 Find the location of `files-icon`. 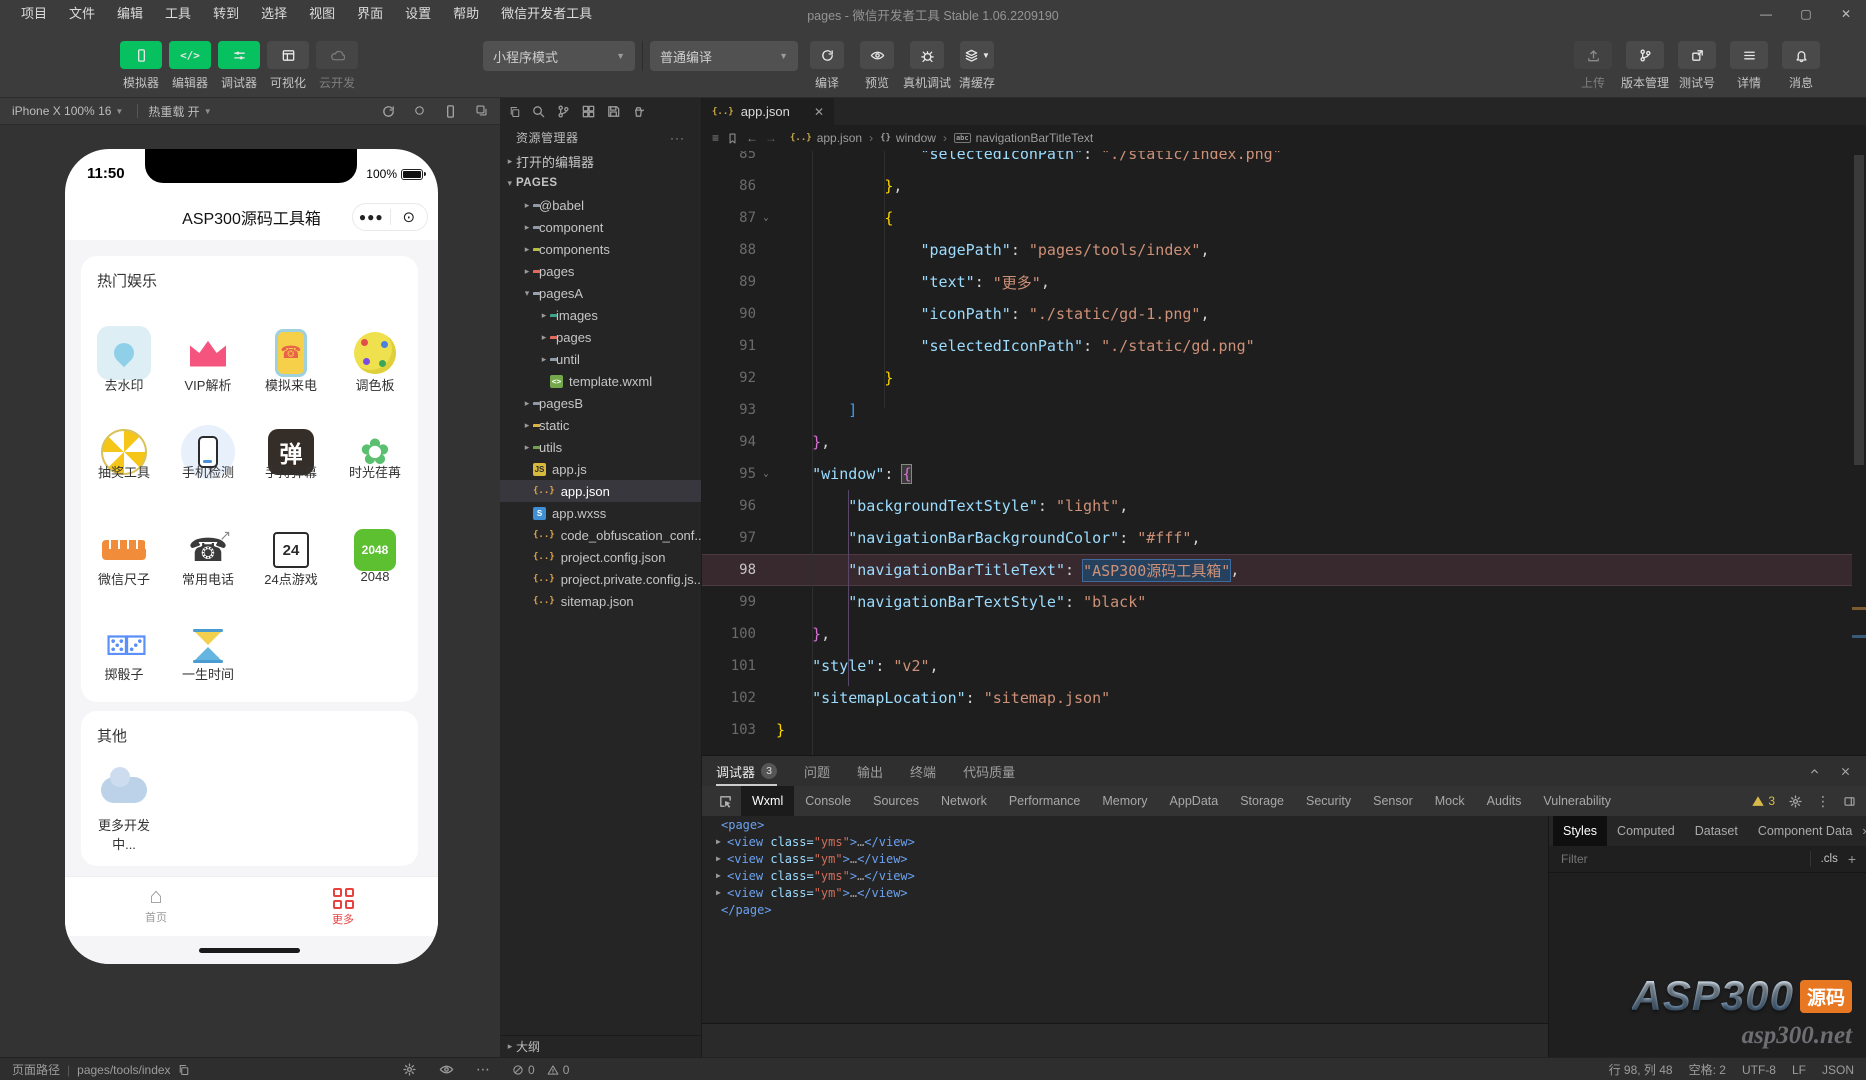

files-icon is located at coordinates (515, 112).